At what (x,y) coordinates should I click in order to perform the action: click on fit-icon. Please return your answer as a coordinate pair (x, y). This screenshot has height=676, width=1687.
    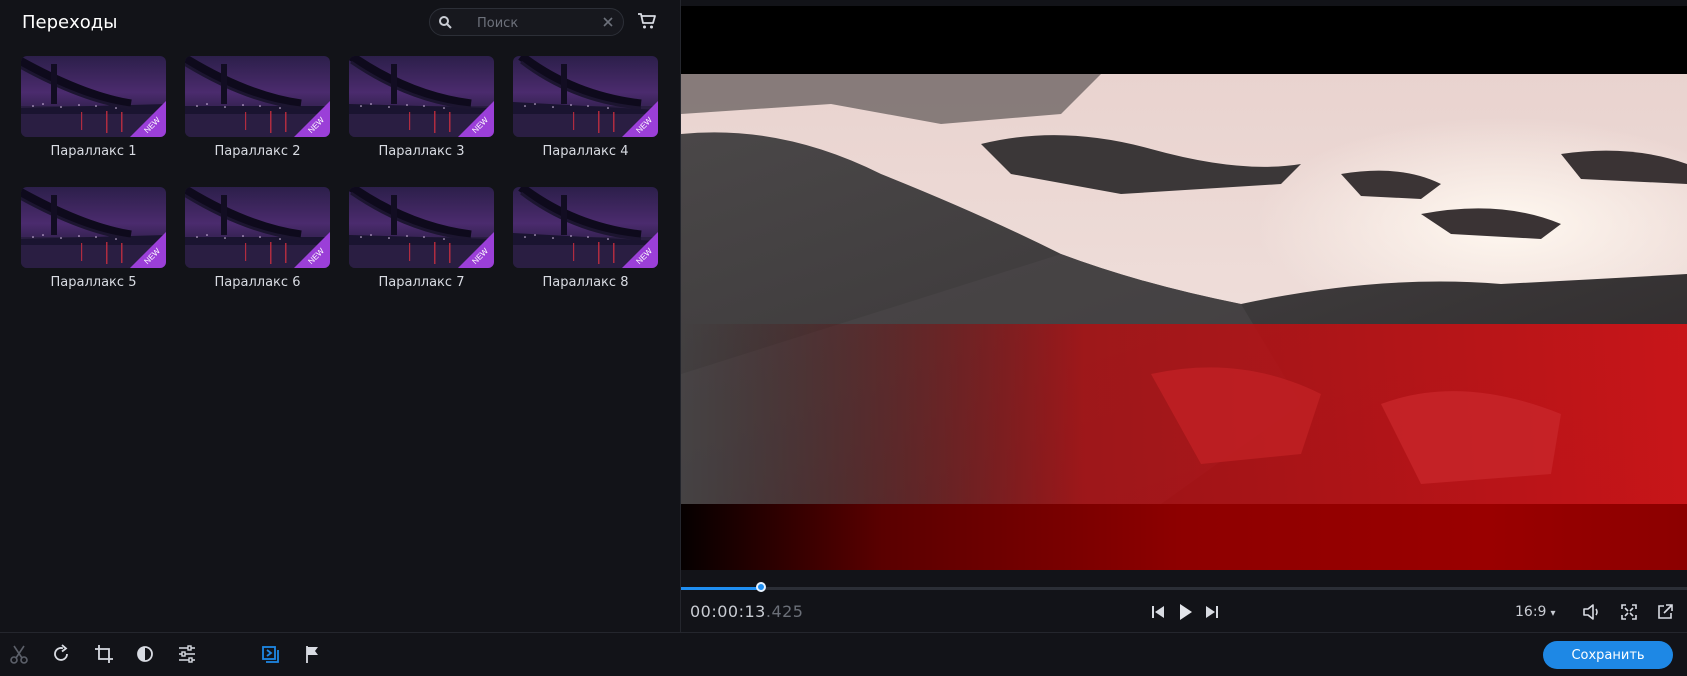
    Looking at the image, I should click on (1629, 612).